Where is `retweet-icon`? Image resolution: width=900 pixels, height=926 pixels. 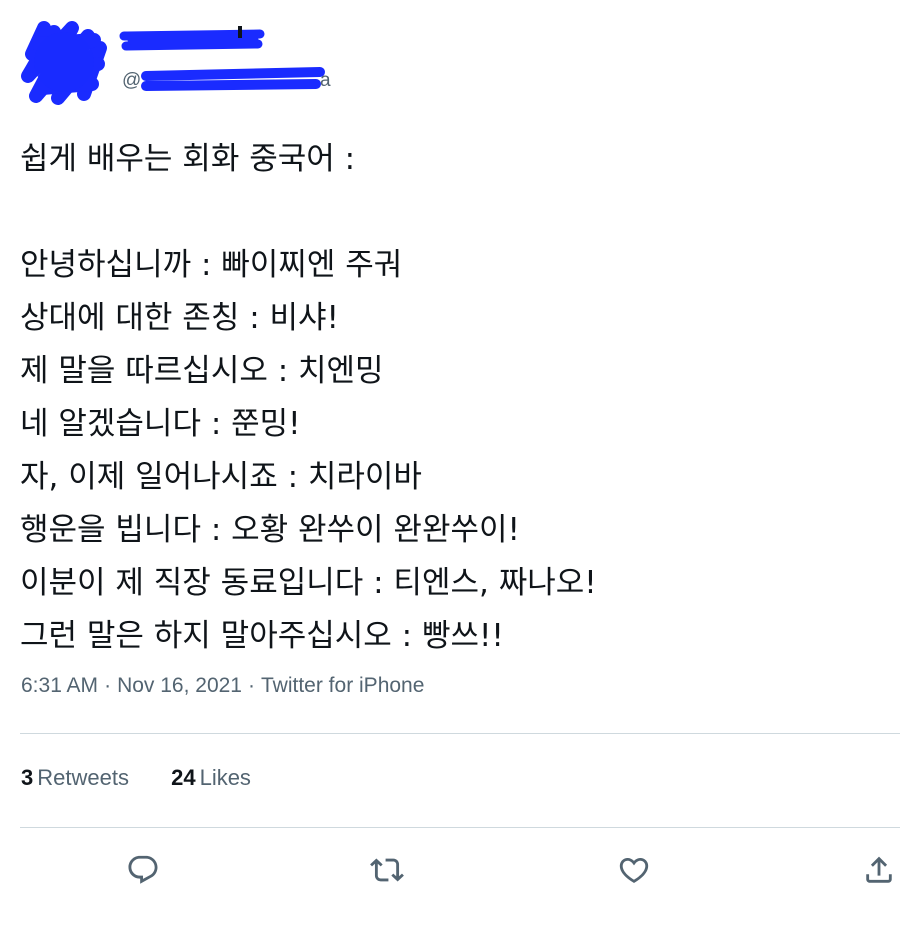
retweet-icon is located at coordinates (387, 870).